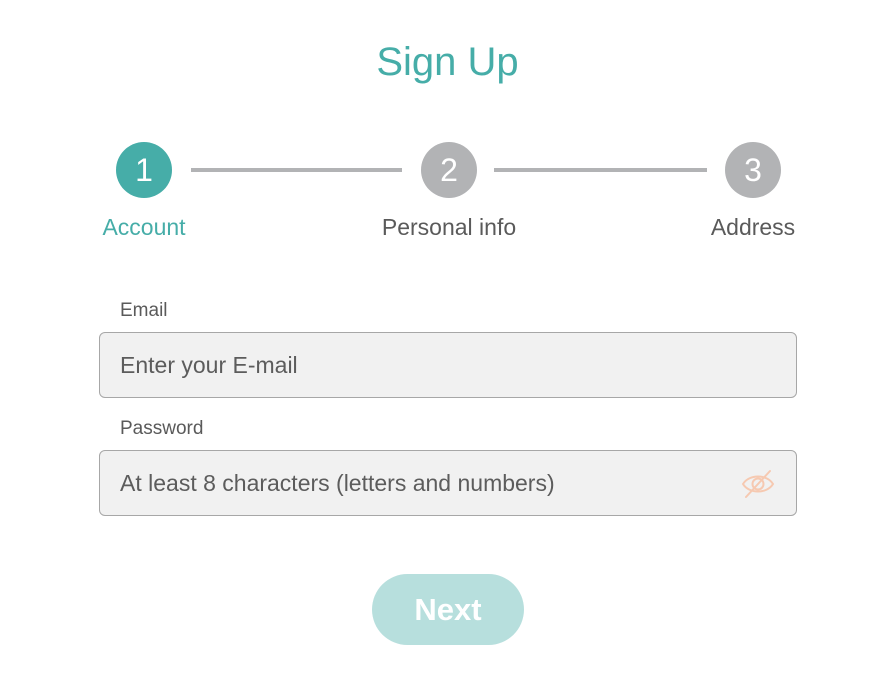 Image resolution: width=895 pixels, height=684 pixels. Describe the element at coordinates (447, 62) in the screenshot. I see `page-title: Sign Up` at that location.